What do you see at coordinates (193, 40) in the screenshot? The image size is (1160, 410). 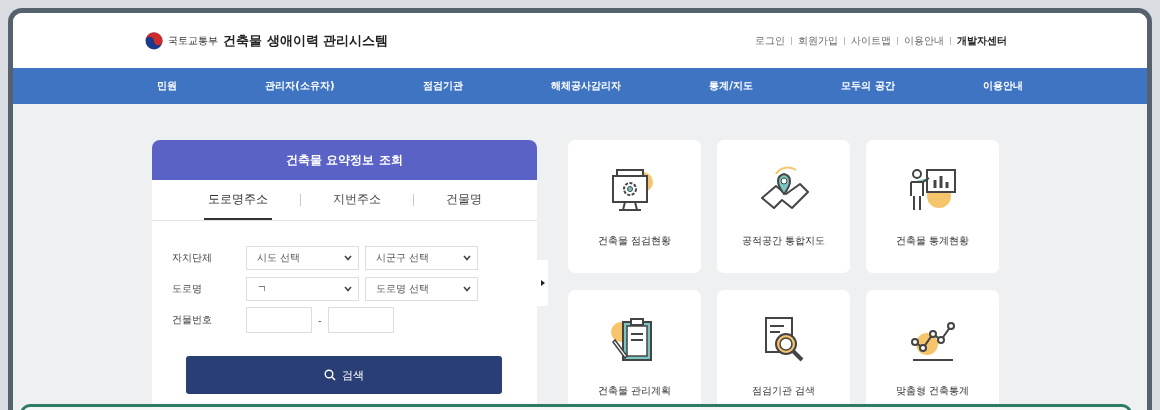 I see `ministry-name: 국토교통부` at bounding box center [193, 40].